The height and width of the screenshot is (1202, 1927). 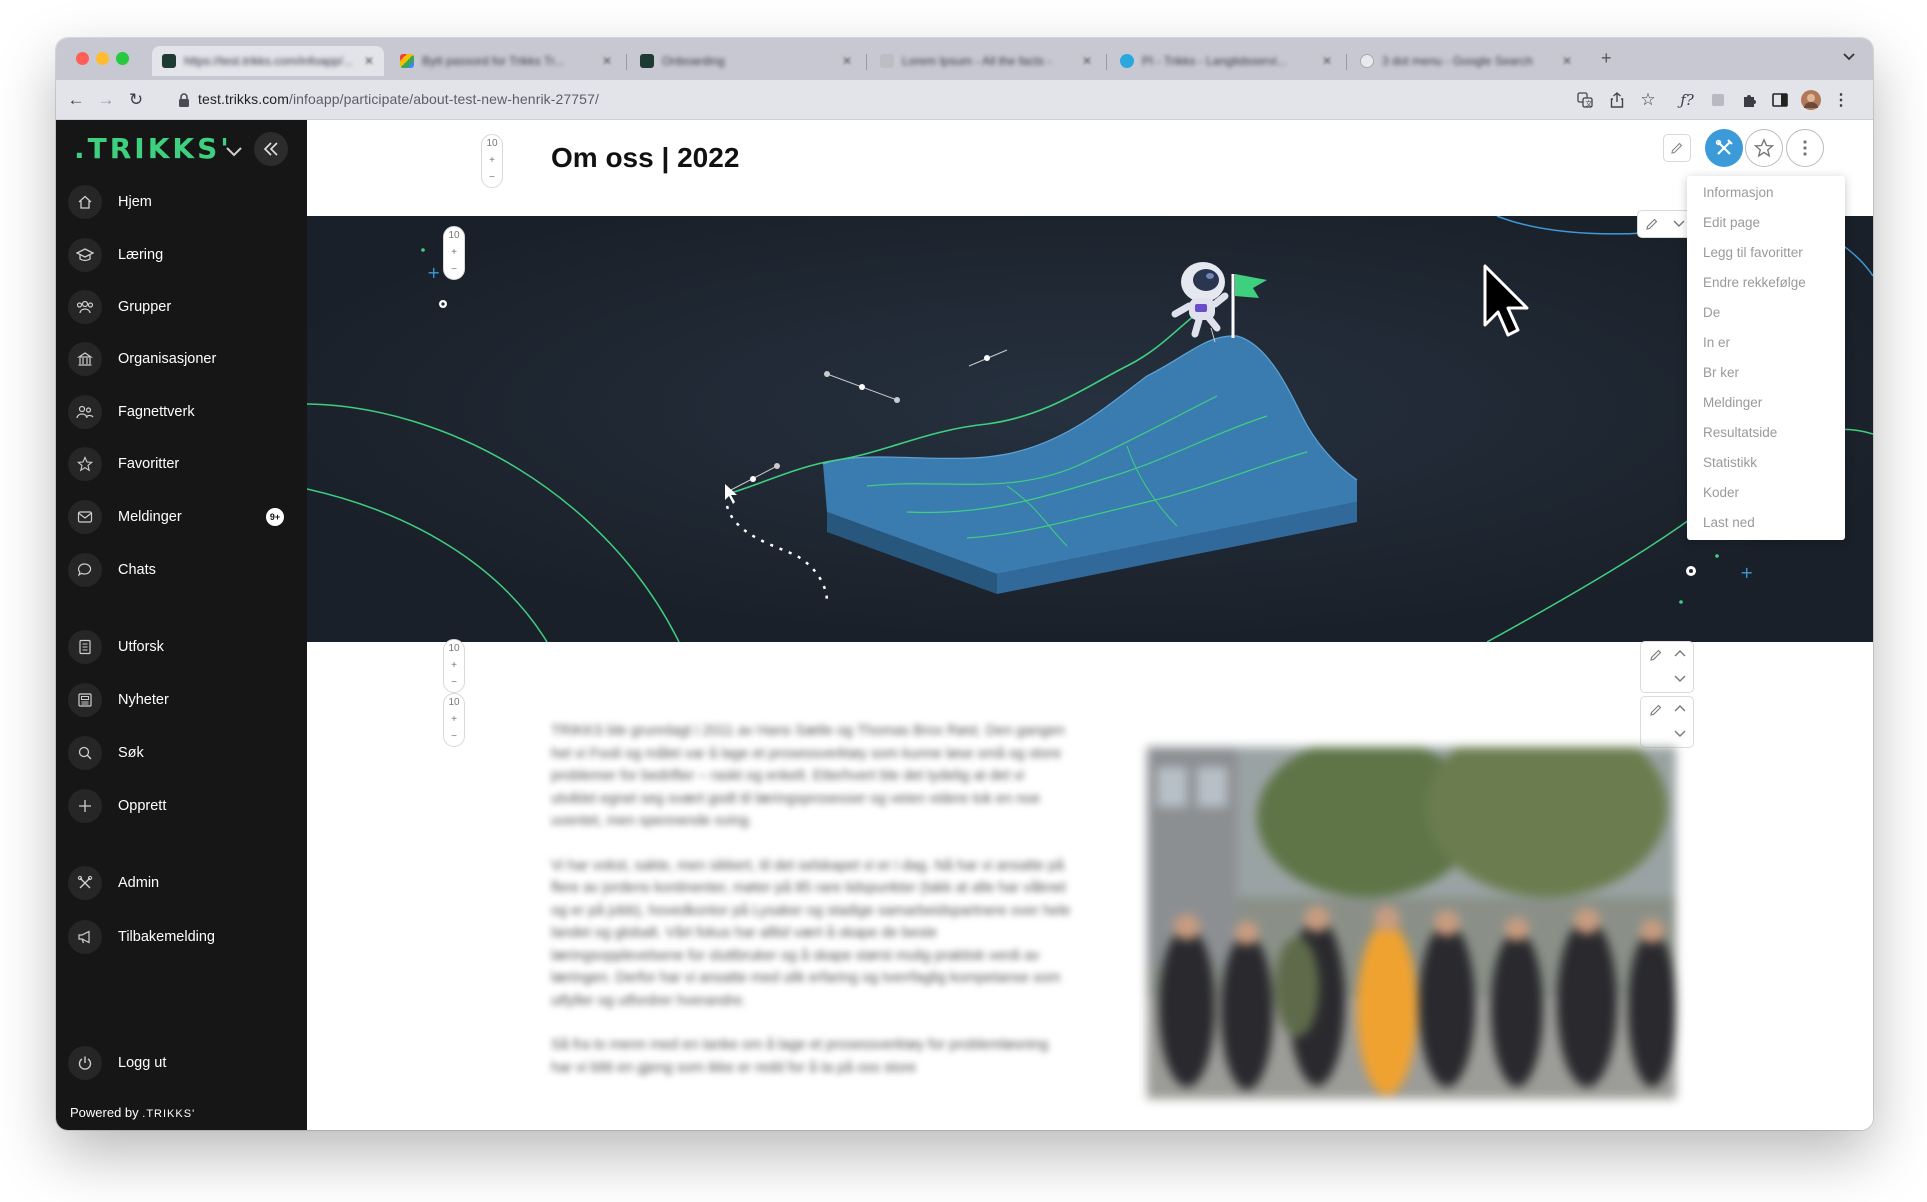 What do you see at coordinates (1766, 403) in the screenshot?
I see `menu-item-meldinger: Meldinger` at bounding box center [1766, 403].